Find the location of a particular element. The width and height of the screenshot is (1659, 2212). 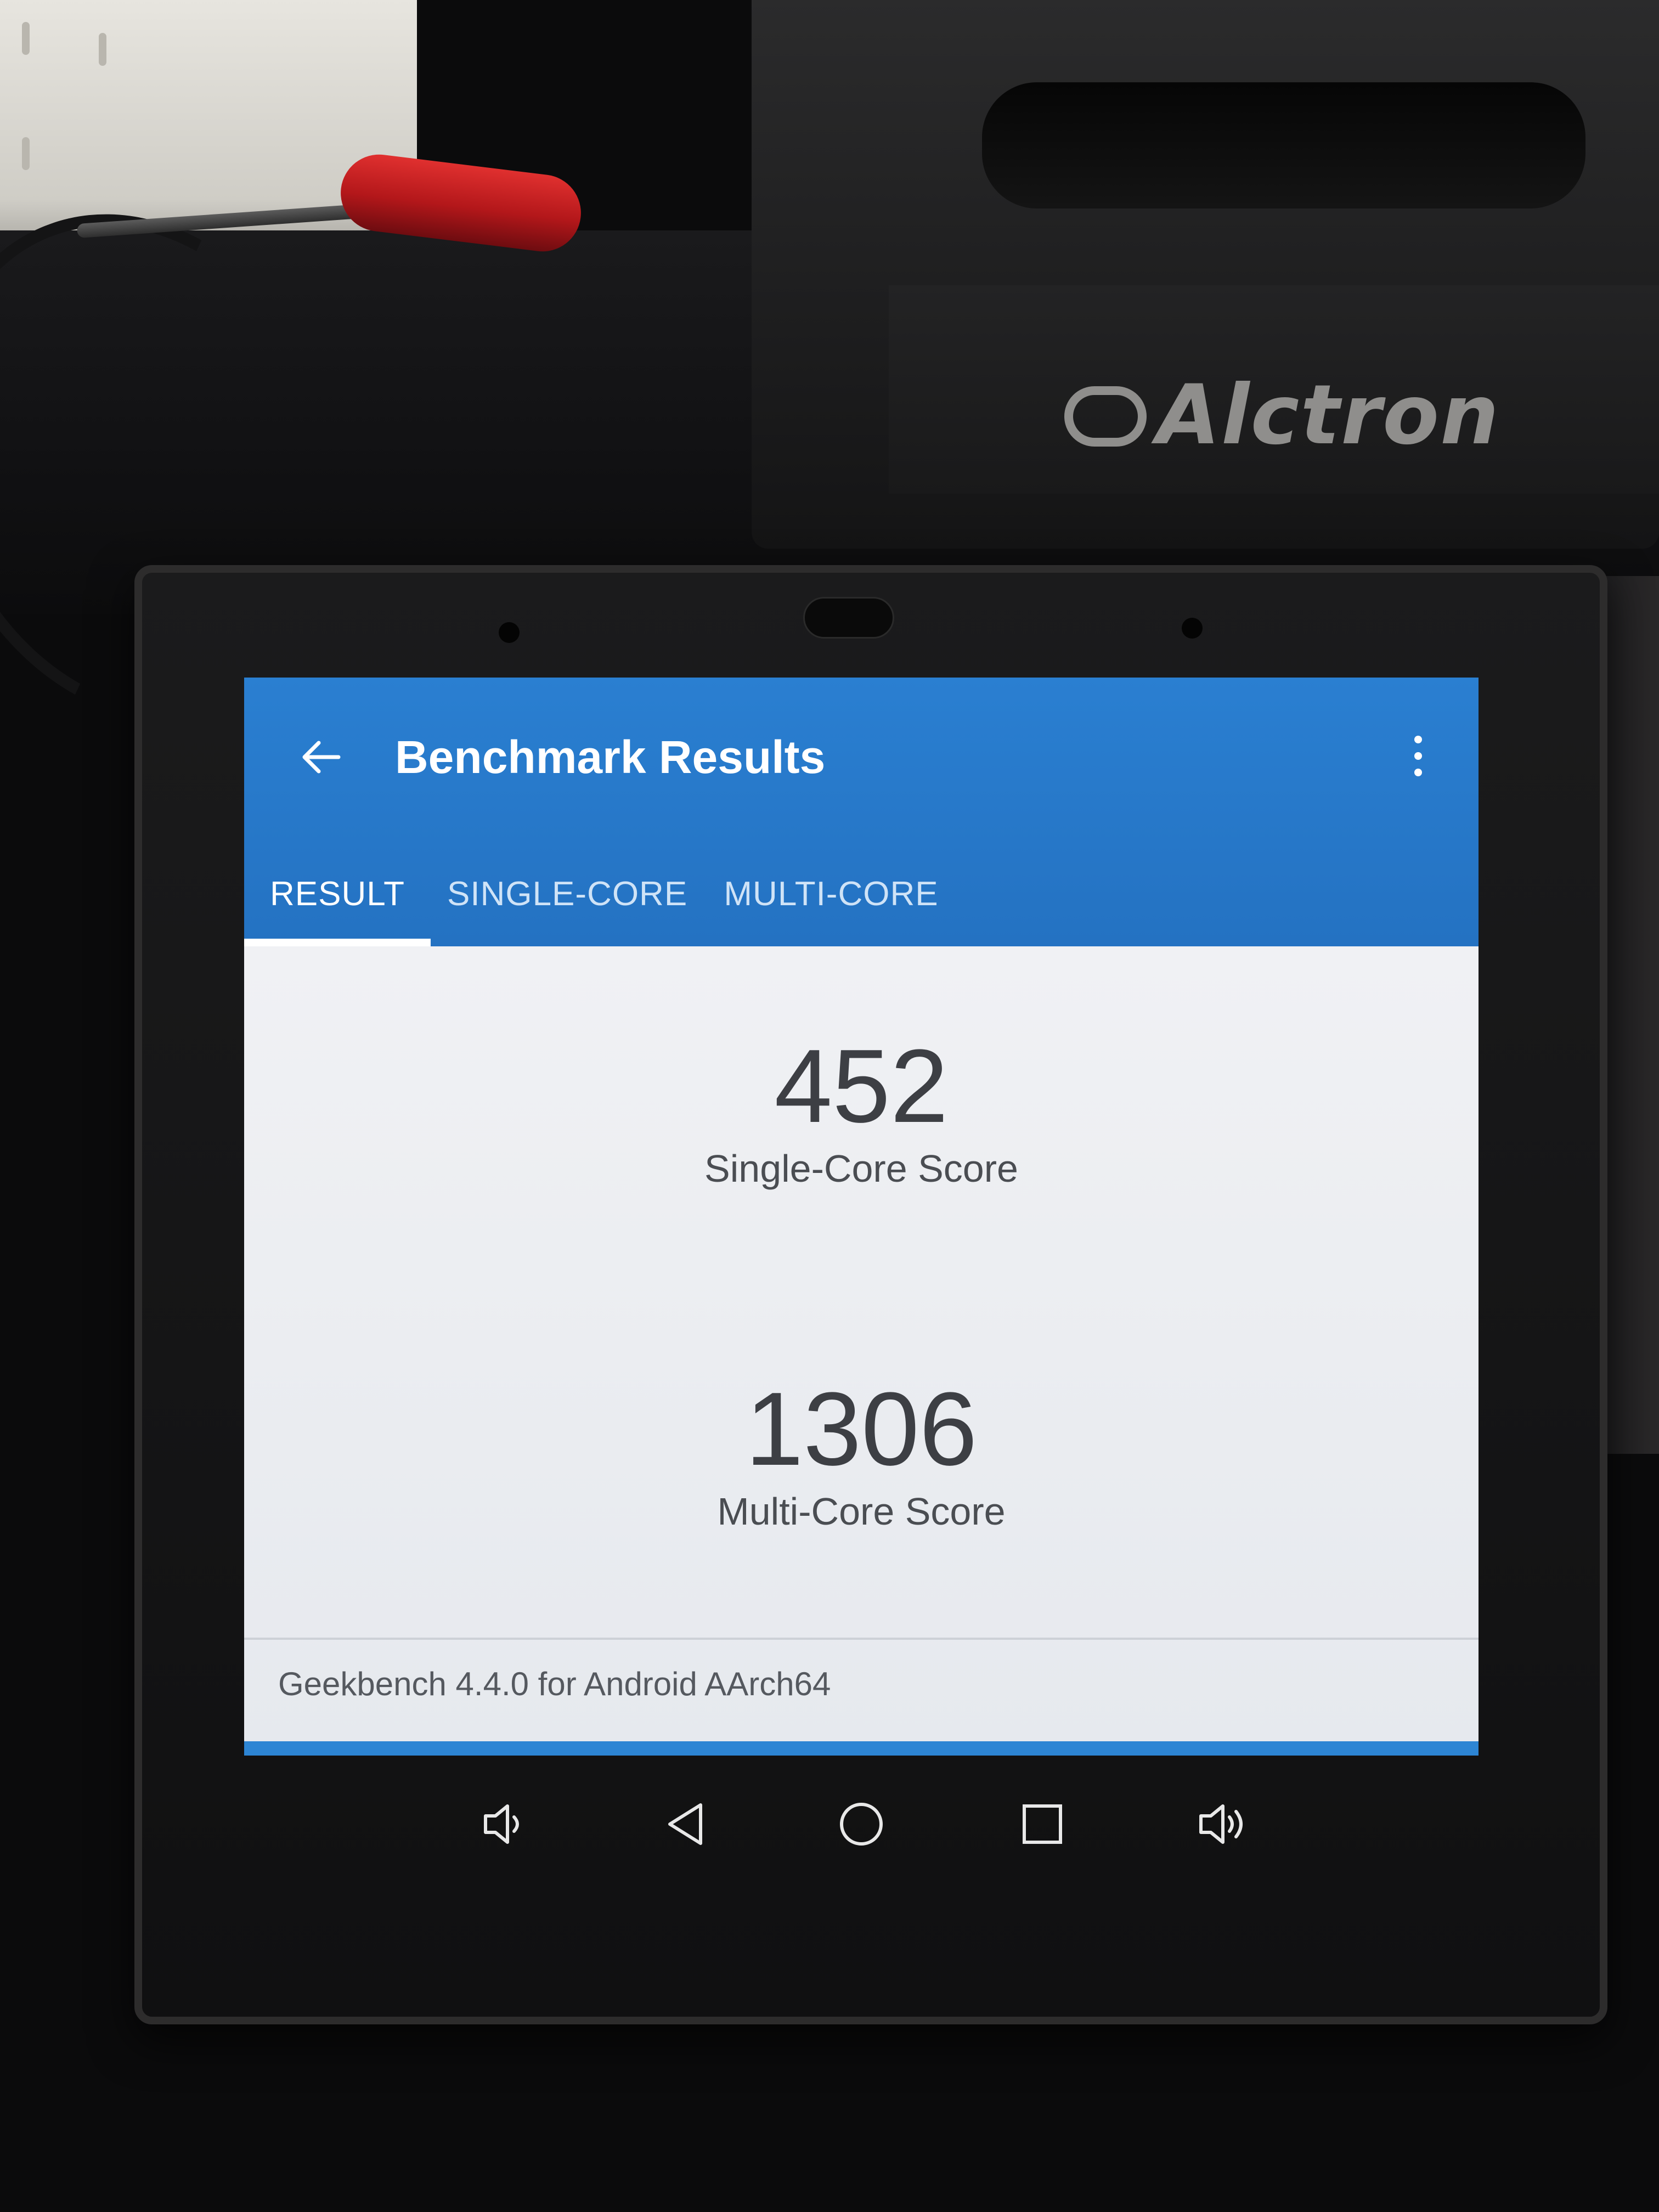

single-core-score-value: 452 is located at coordinates (861, 1086).